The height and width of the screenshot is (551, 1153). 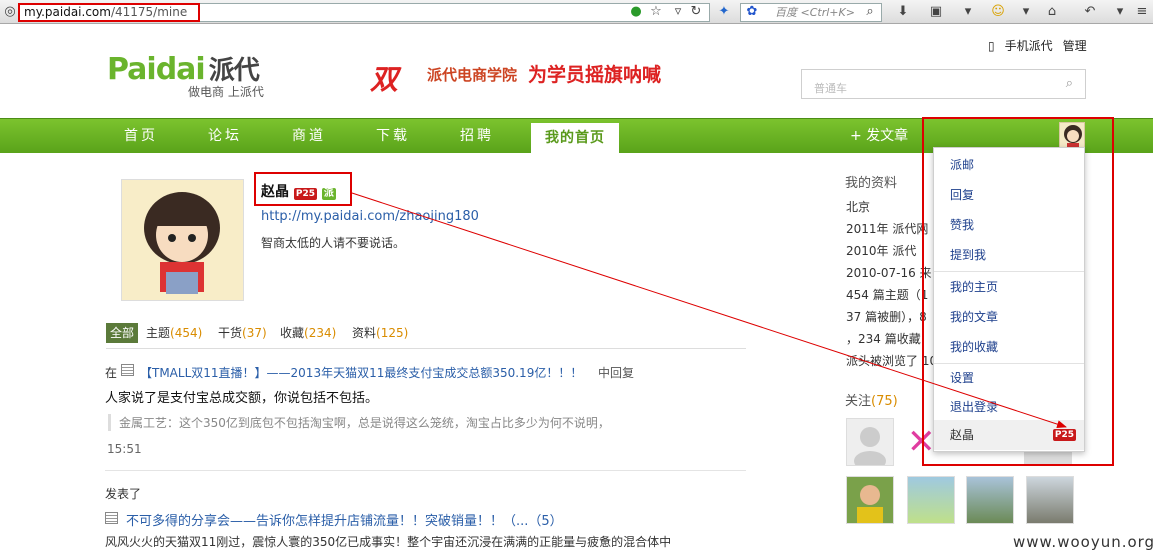 What do you see at coordinates (242, 398) in the screenshot?
I see `feed-item1-text: 人家说了是支付宝总成交额，你说包括不包括。` at bounding box center [242, 398].